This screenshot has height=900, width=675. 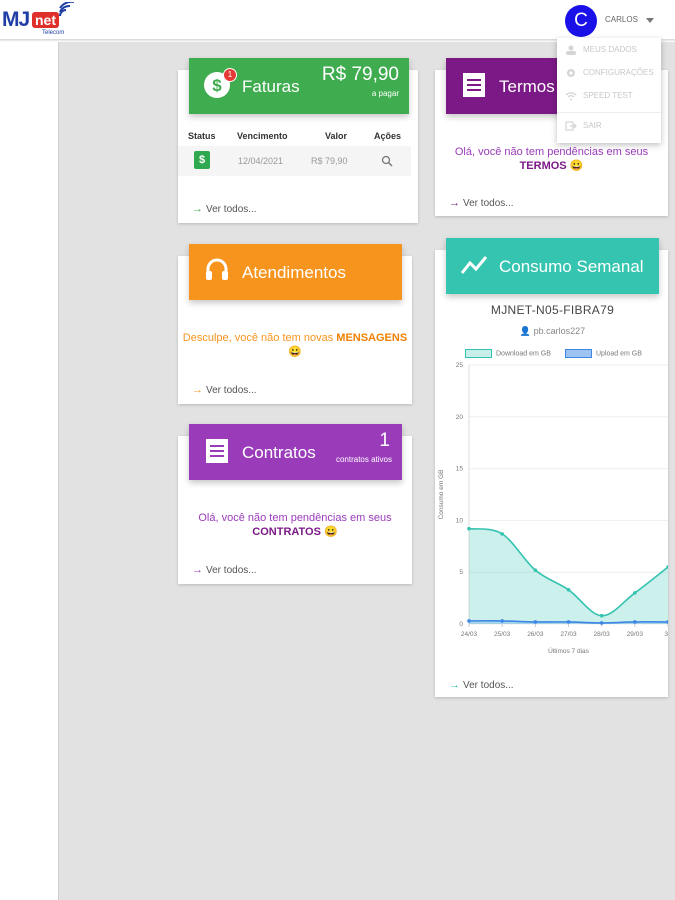 I want to click on notification-badge: 1, so click(x=230, y=75).